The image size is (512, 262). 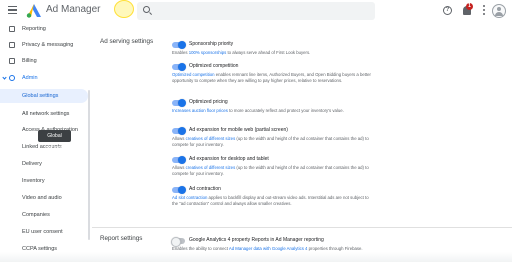 What do you see at coordinates (12, 45) in the screenshot?
I see `shield-icon` at bounding box center [12, 45].